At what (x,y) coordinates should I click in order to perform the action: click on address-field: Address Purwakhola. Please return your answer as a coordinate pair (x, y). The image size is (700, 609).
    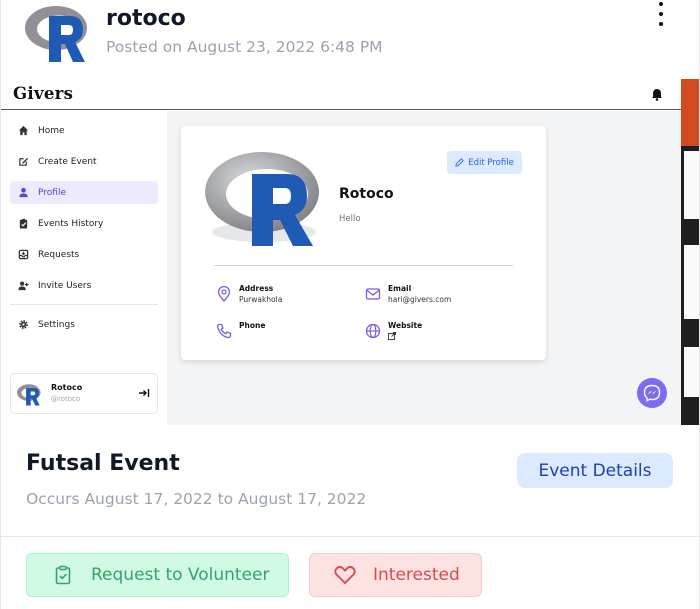
    Looking at the image, I should click on (286, 299).